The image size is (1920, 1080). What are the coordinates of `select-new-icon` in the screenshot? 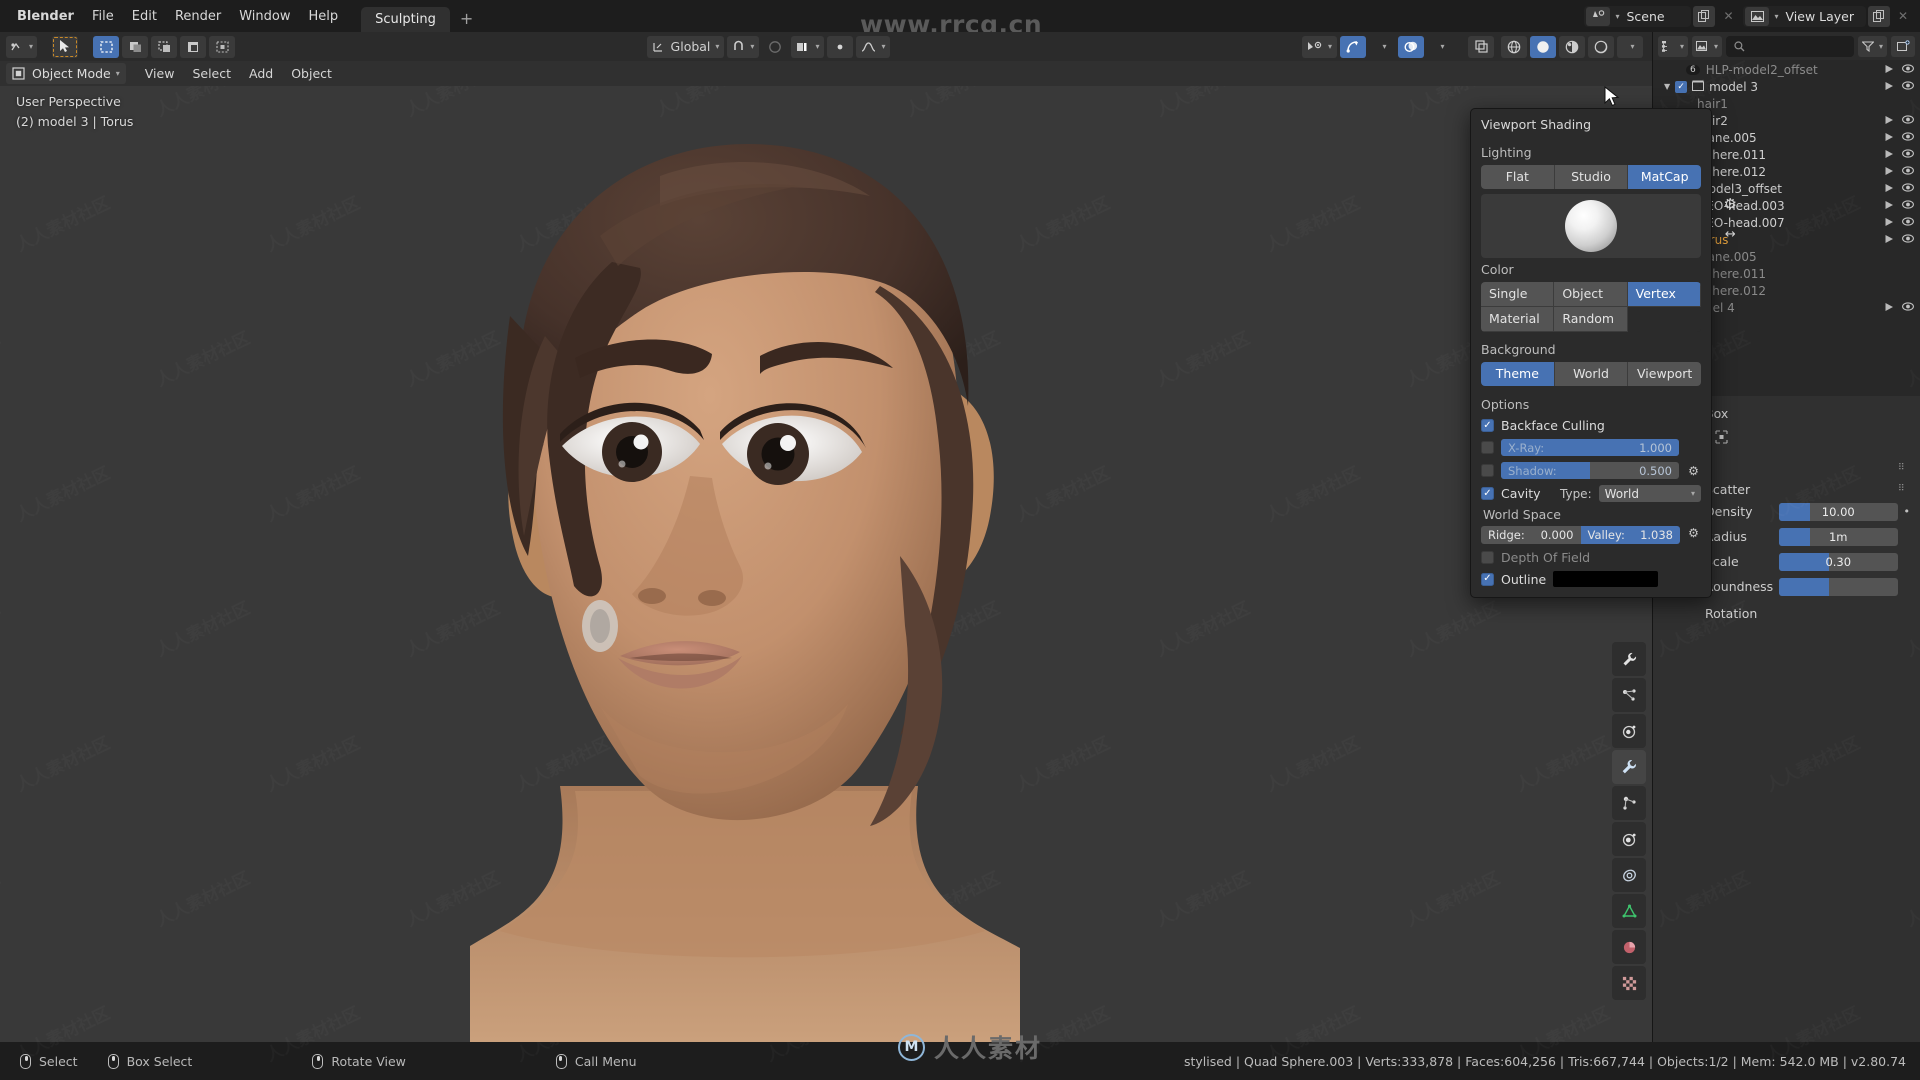 It's located at (106, 46).